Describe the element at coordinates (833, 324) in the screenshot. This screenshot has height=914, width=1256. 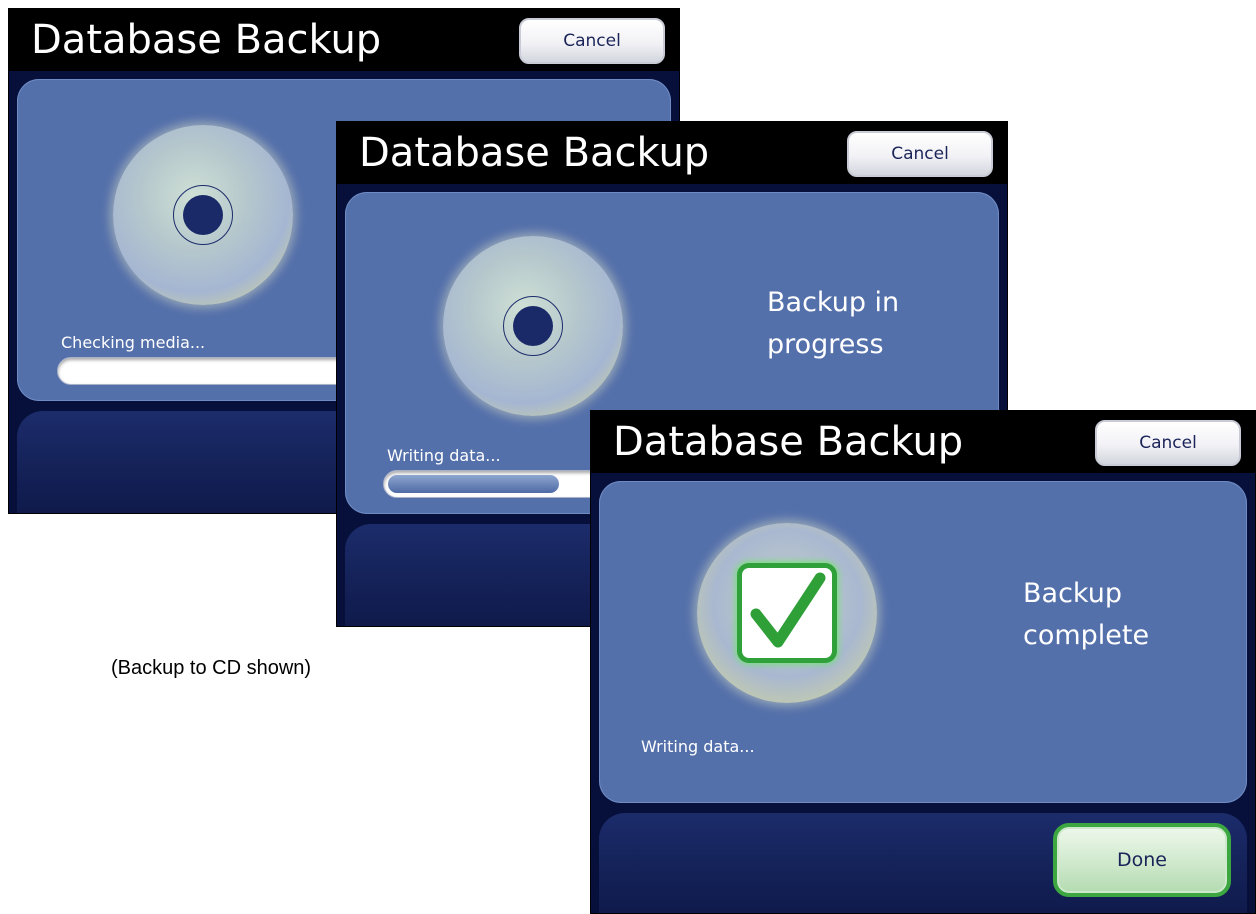
I see `status-message: Backup in progress` at that location.